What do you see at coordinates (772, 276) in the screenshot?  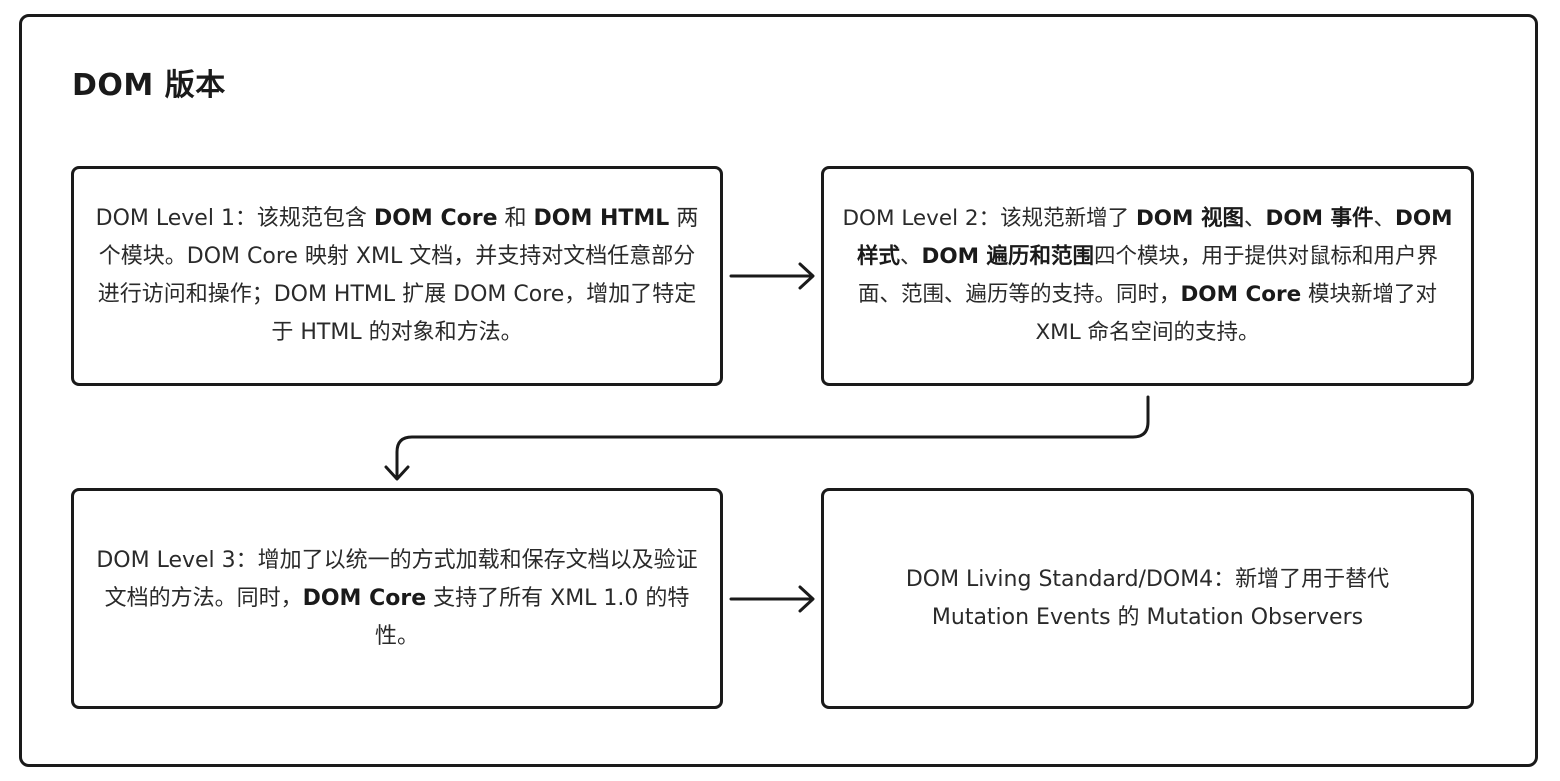 I see `arrow-level1-to-level2` at bounding box center [772, 276].